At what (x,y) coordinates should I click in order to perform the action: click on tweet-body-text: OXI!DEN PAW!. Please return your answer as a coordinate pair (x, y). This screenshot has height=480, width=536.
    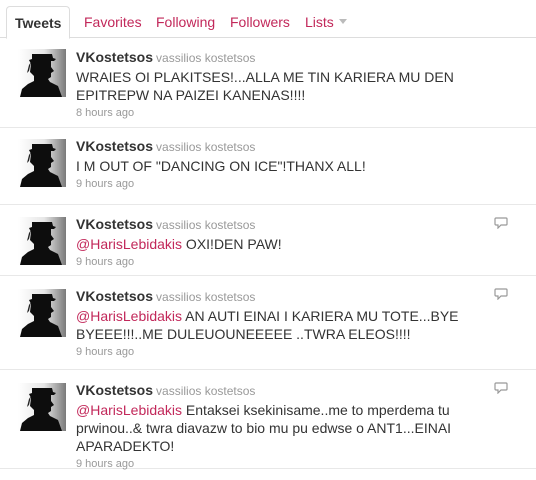
    Looking at the image, I should click on (232, 244).